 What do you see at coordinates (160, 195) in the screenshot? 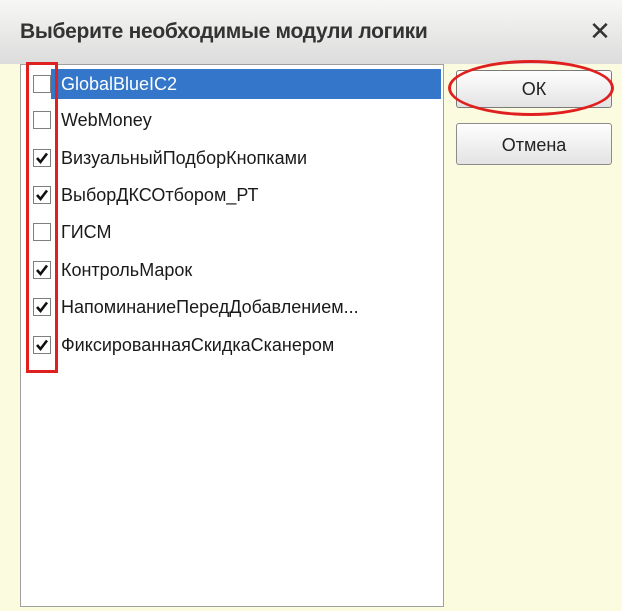
I see `module-label: ВыборДКСОтбором_РТ` at bounding box center [160, 195].